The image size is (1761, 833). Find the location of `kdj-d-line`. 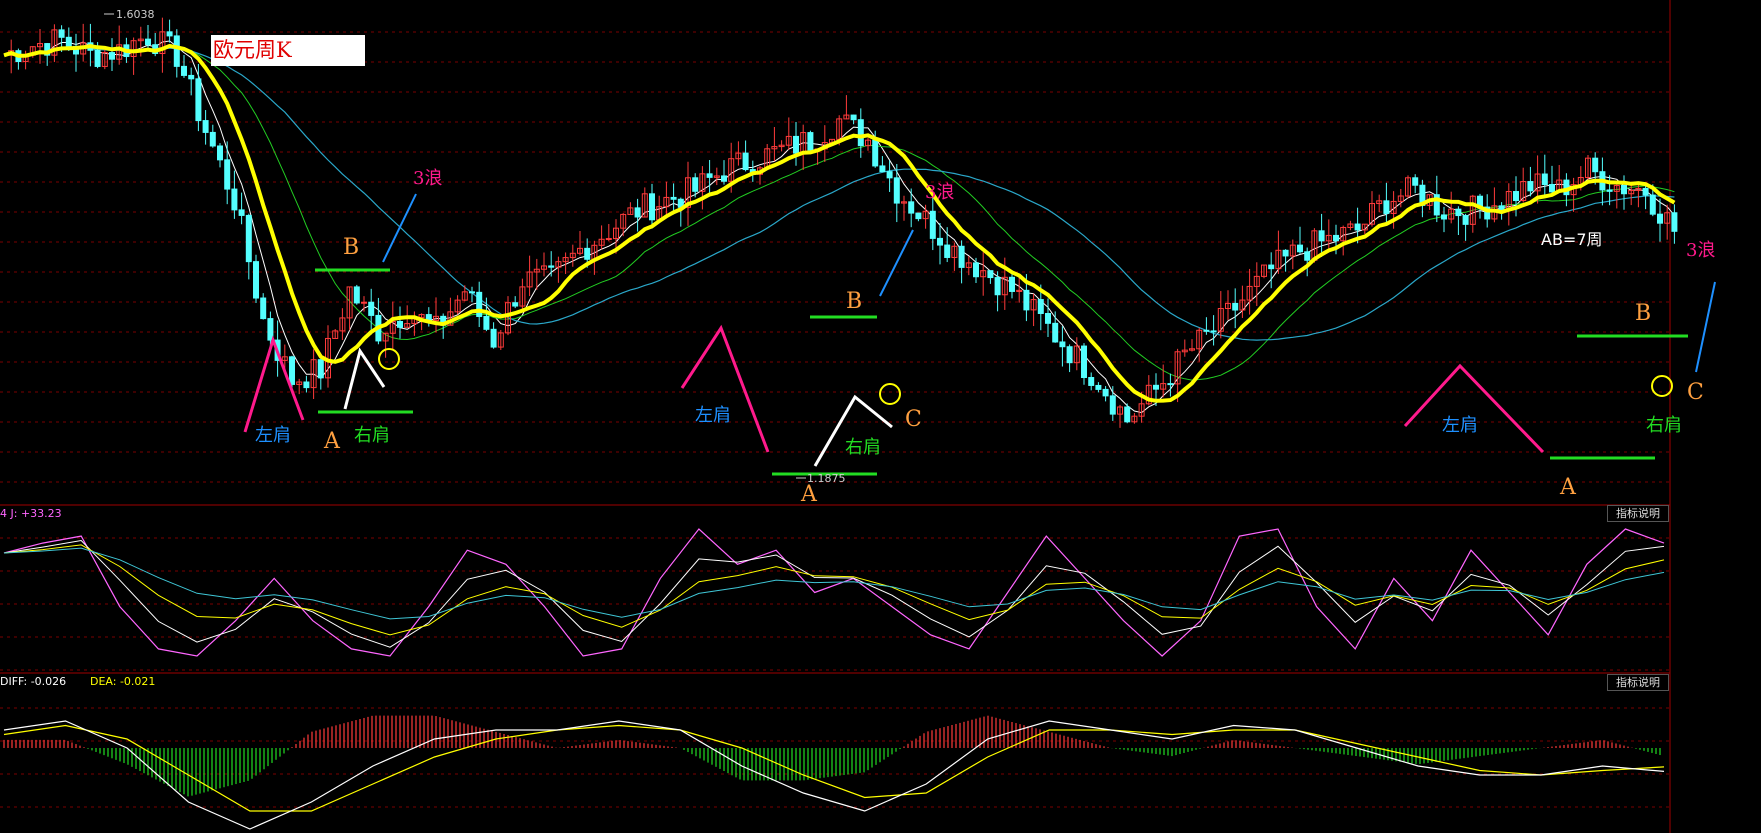

kdj-d-line is located at coordinates (834, 590).